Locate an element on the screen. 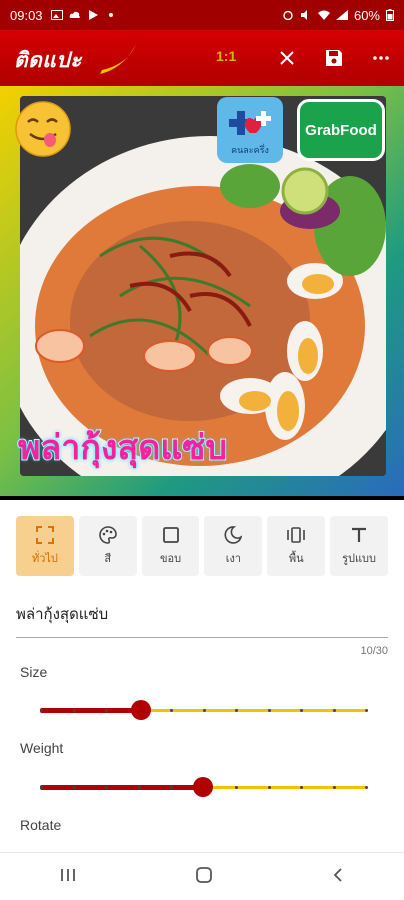 Image resolution: width=404 pixels, height=900 pixels. tab-style-label: รูปแบบ is located at coordinates (359, 558).